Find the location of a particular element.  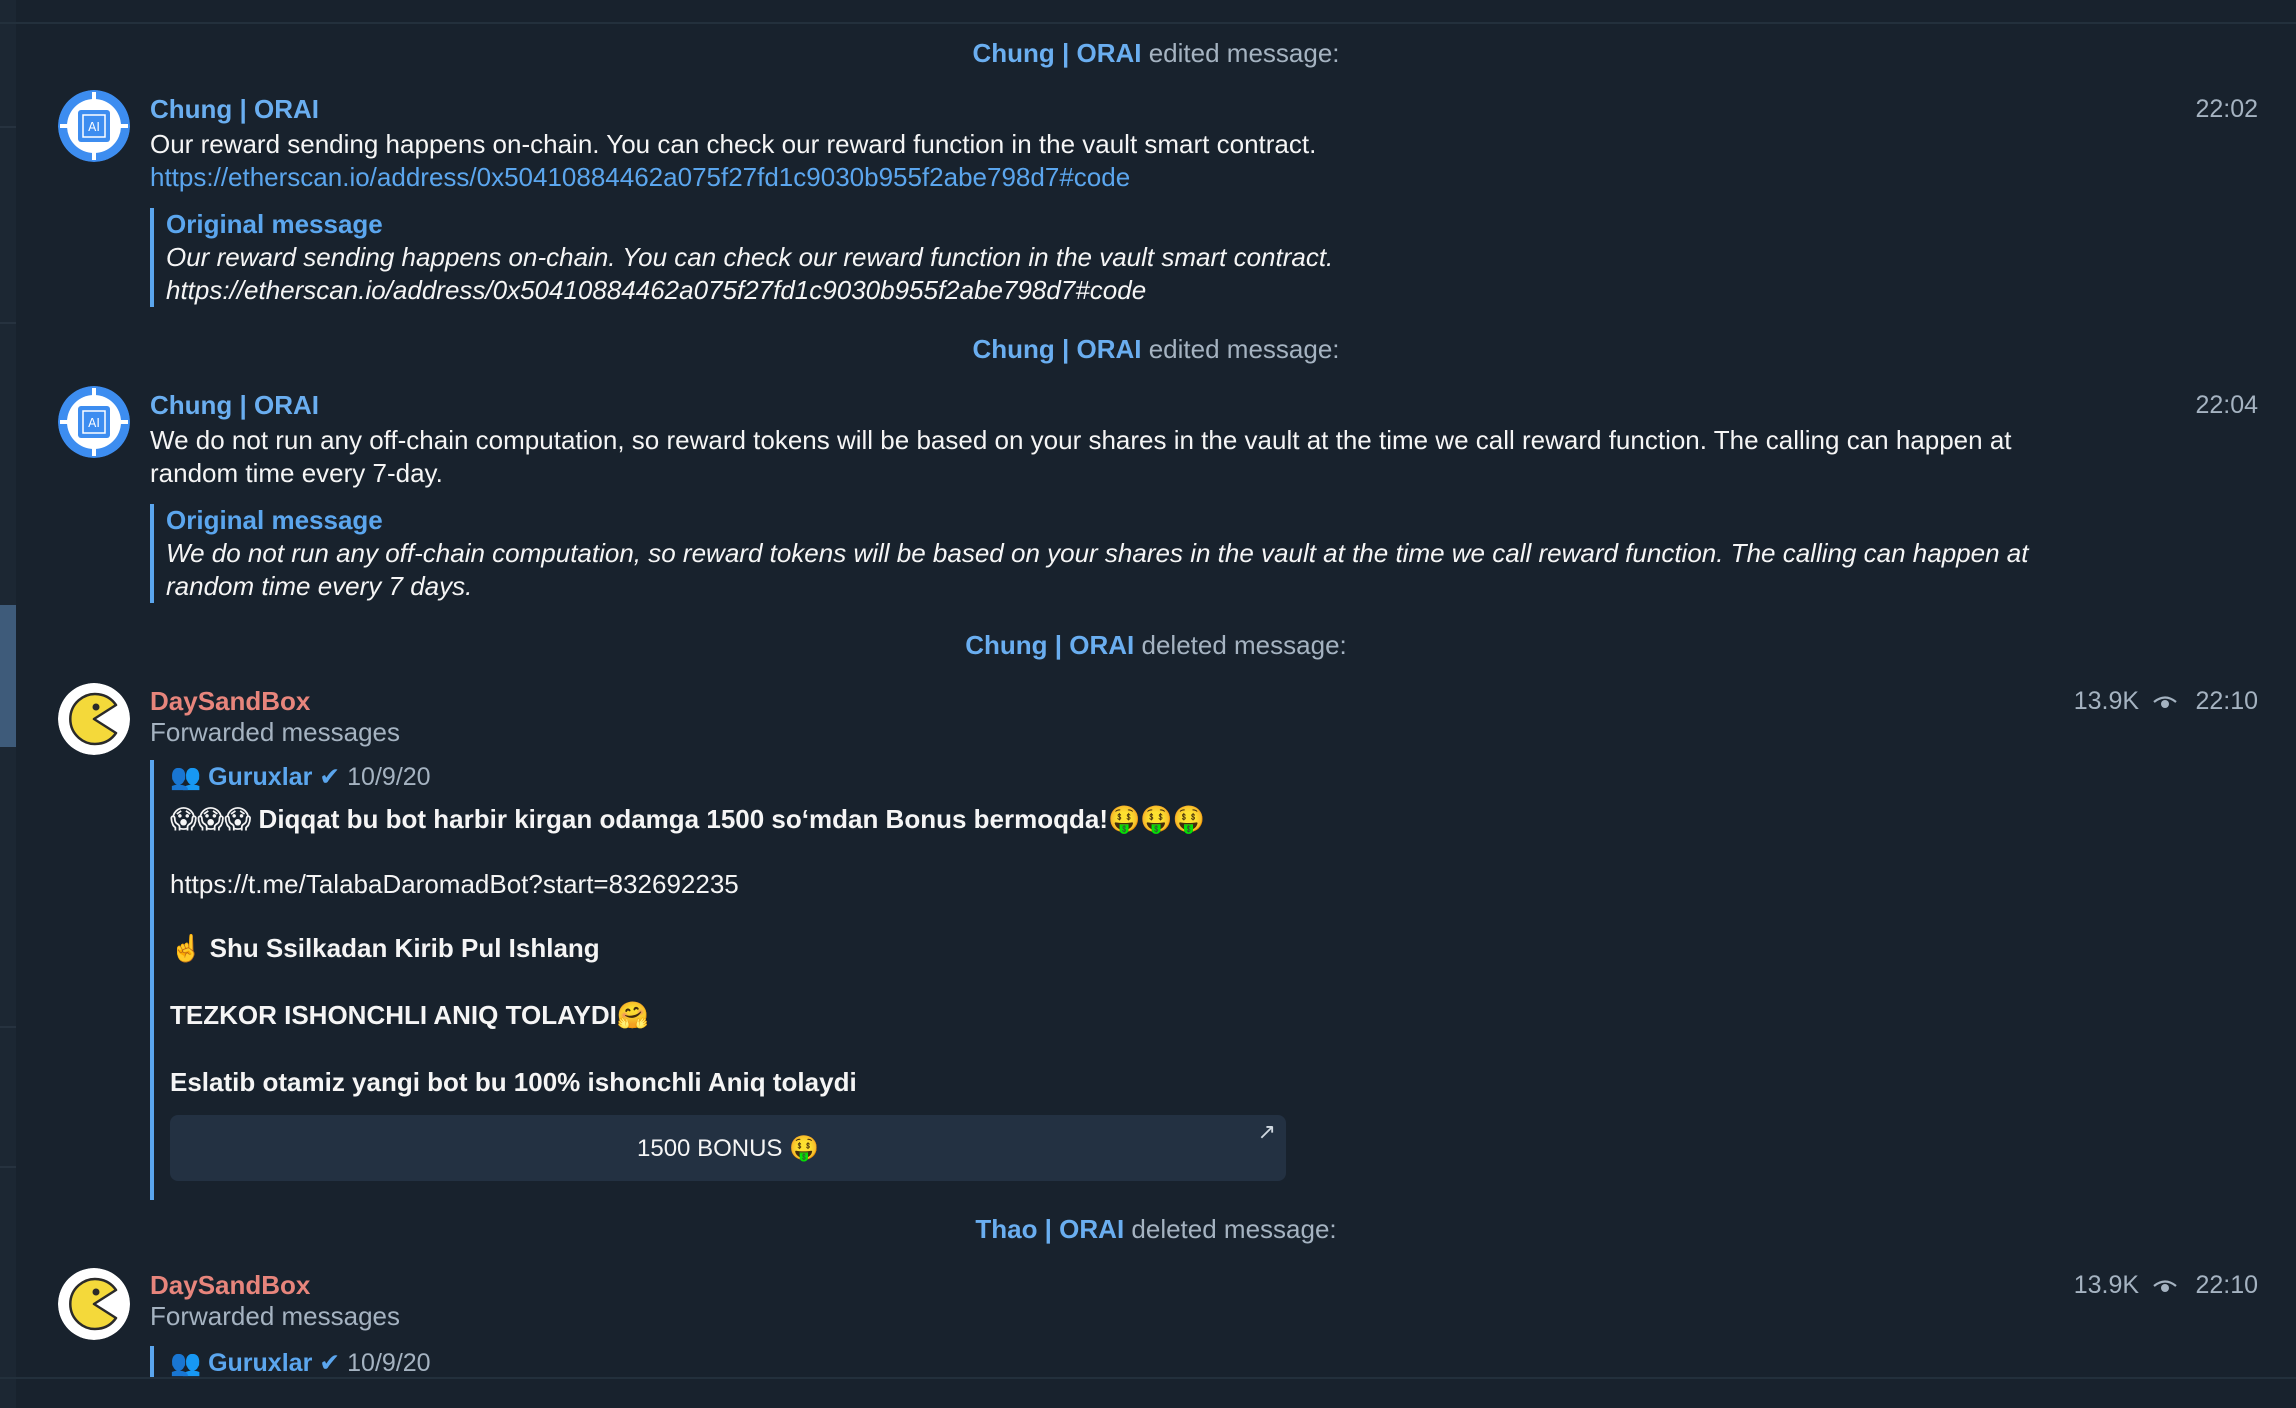

message-time: 22:04 is located at coordinates (2226, 405).